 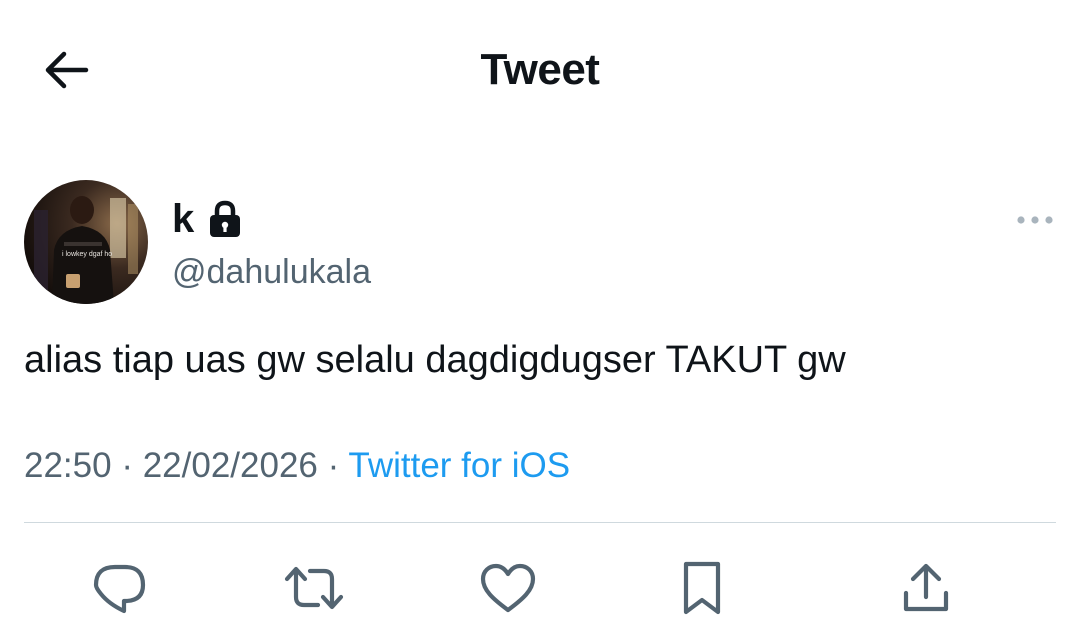 I want to click on bookmark-icon, so click(x=702, y=588).